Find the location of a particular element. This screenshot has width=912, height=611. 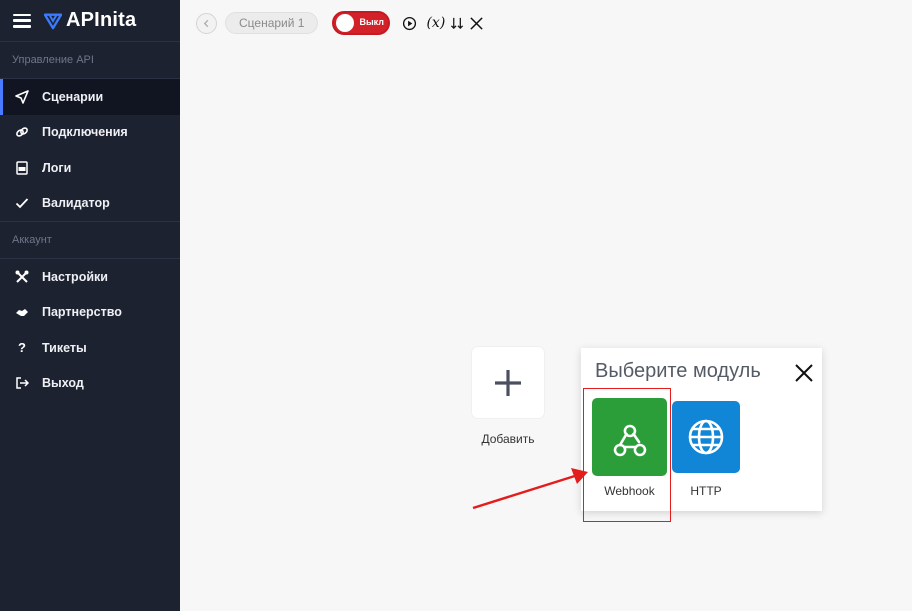

sort-icon is located at coordinates (457, 23).